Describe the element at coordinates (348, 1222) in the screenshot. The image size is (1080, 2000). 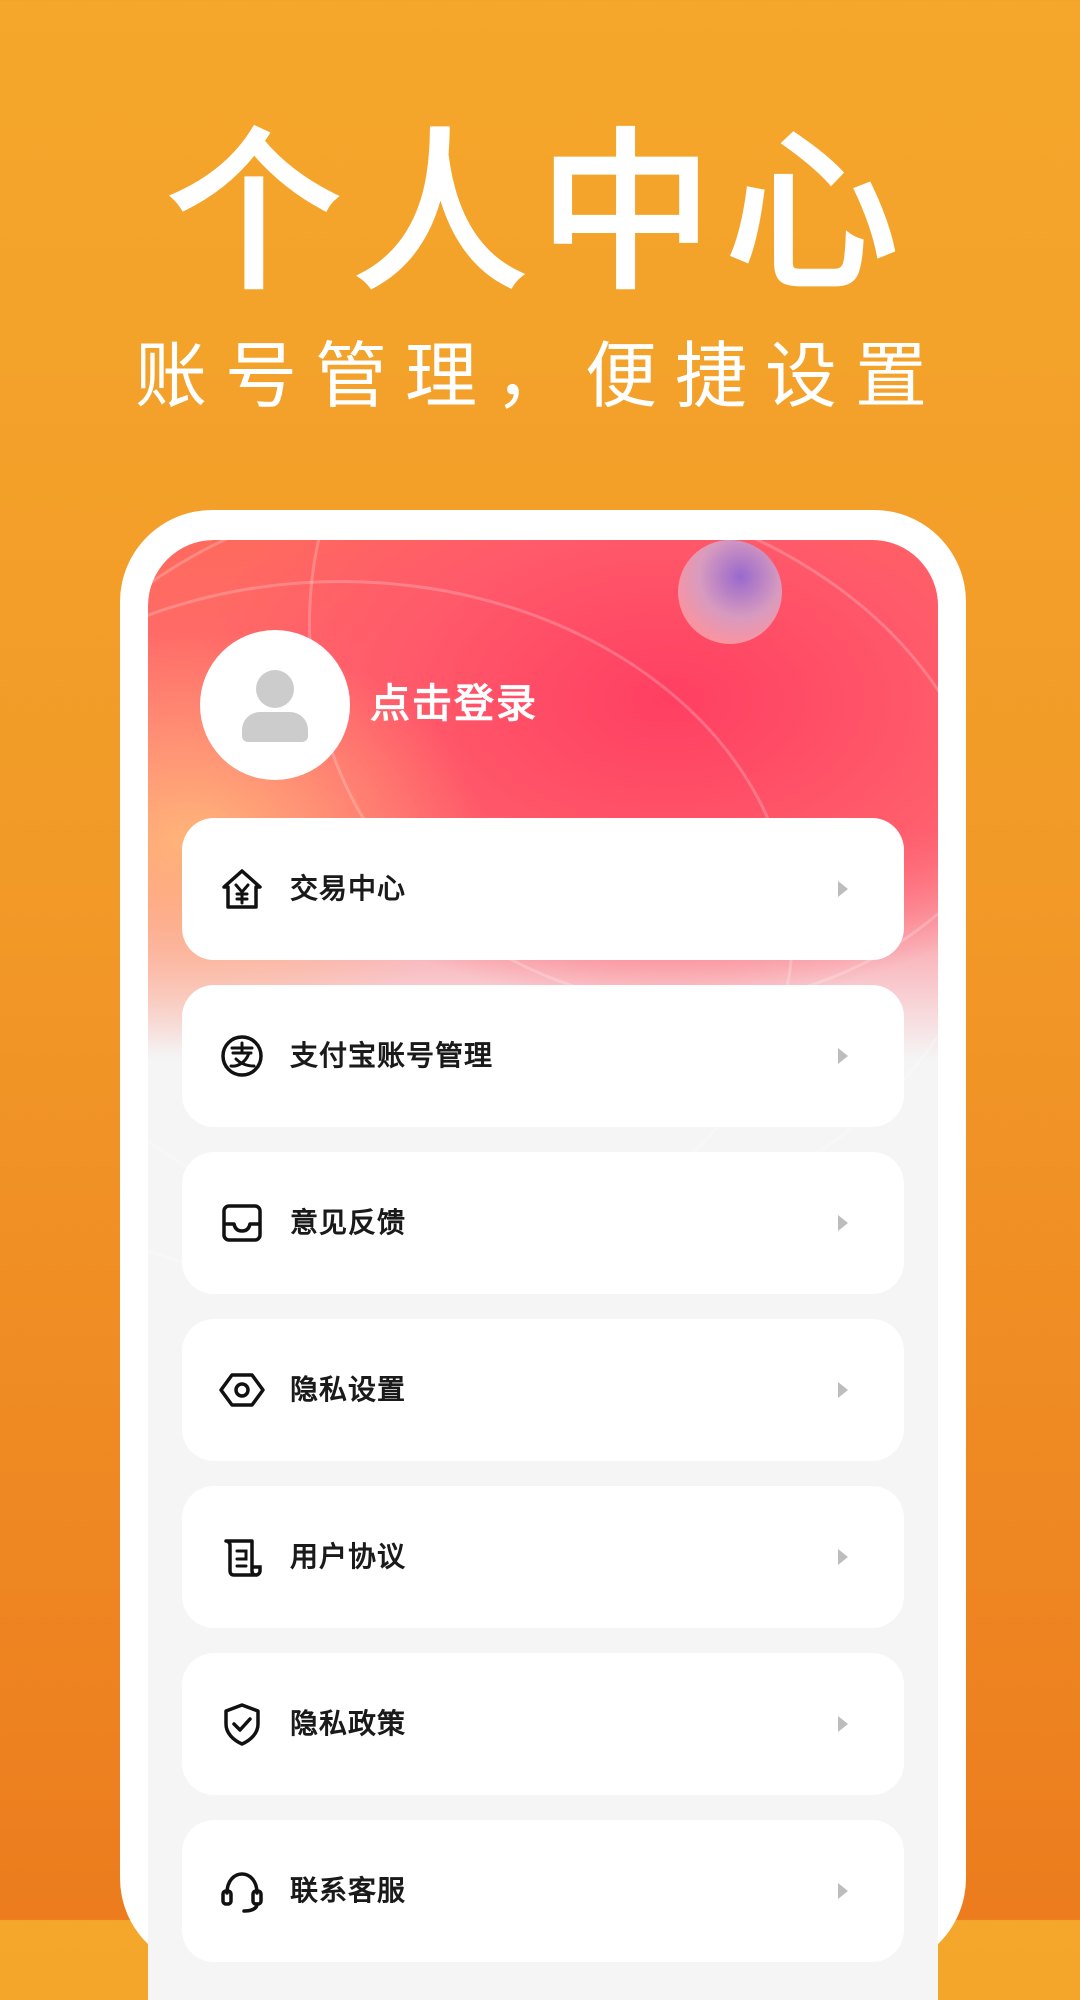
I see `menu-label: 意见反馈` at that location.